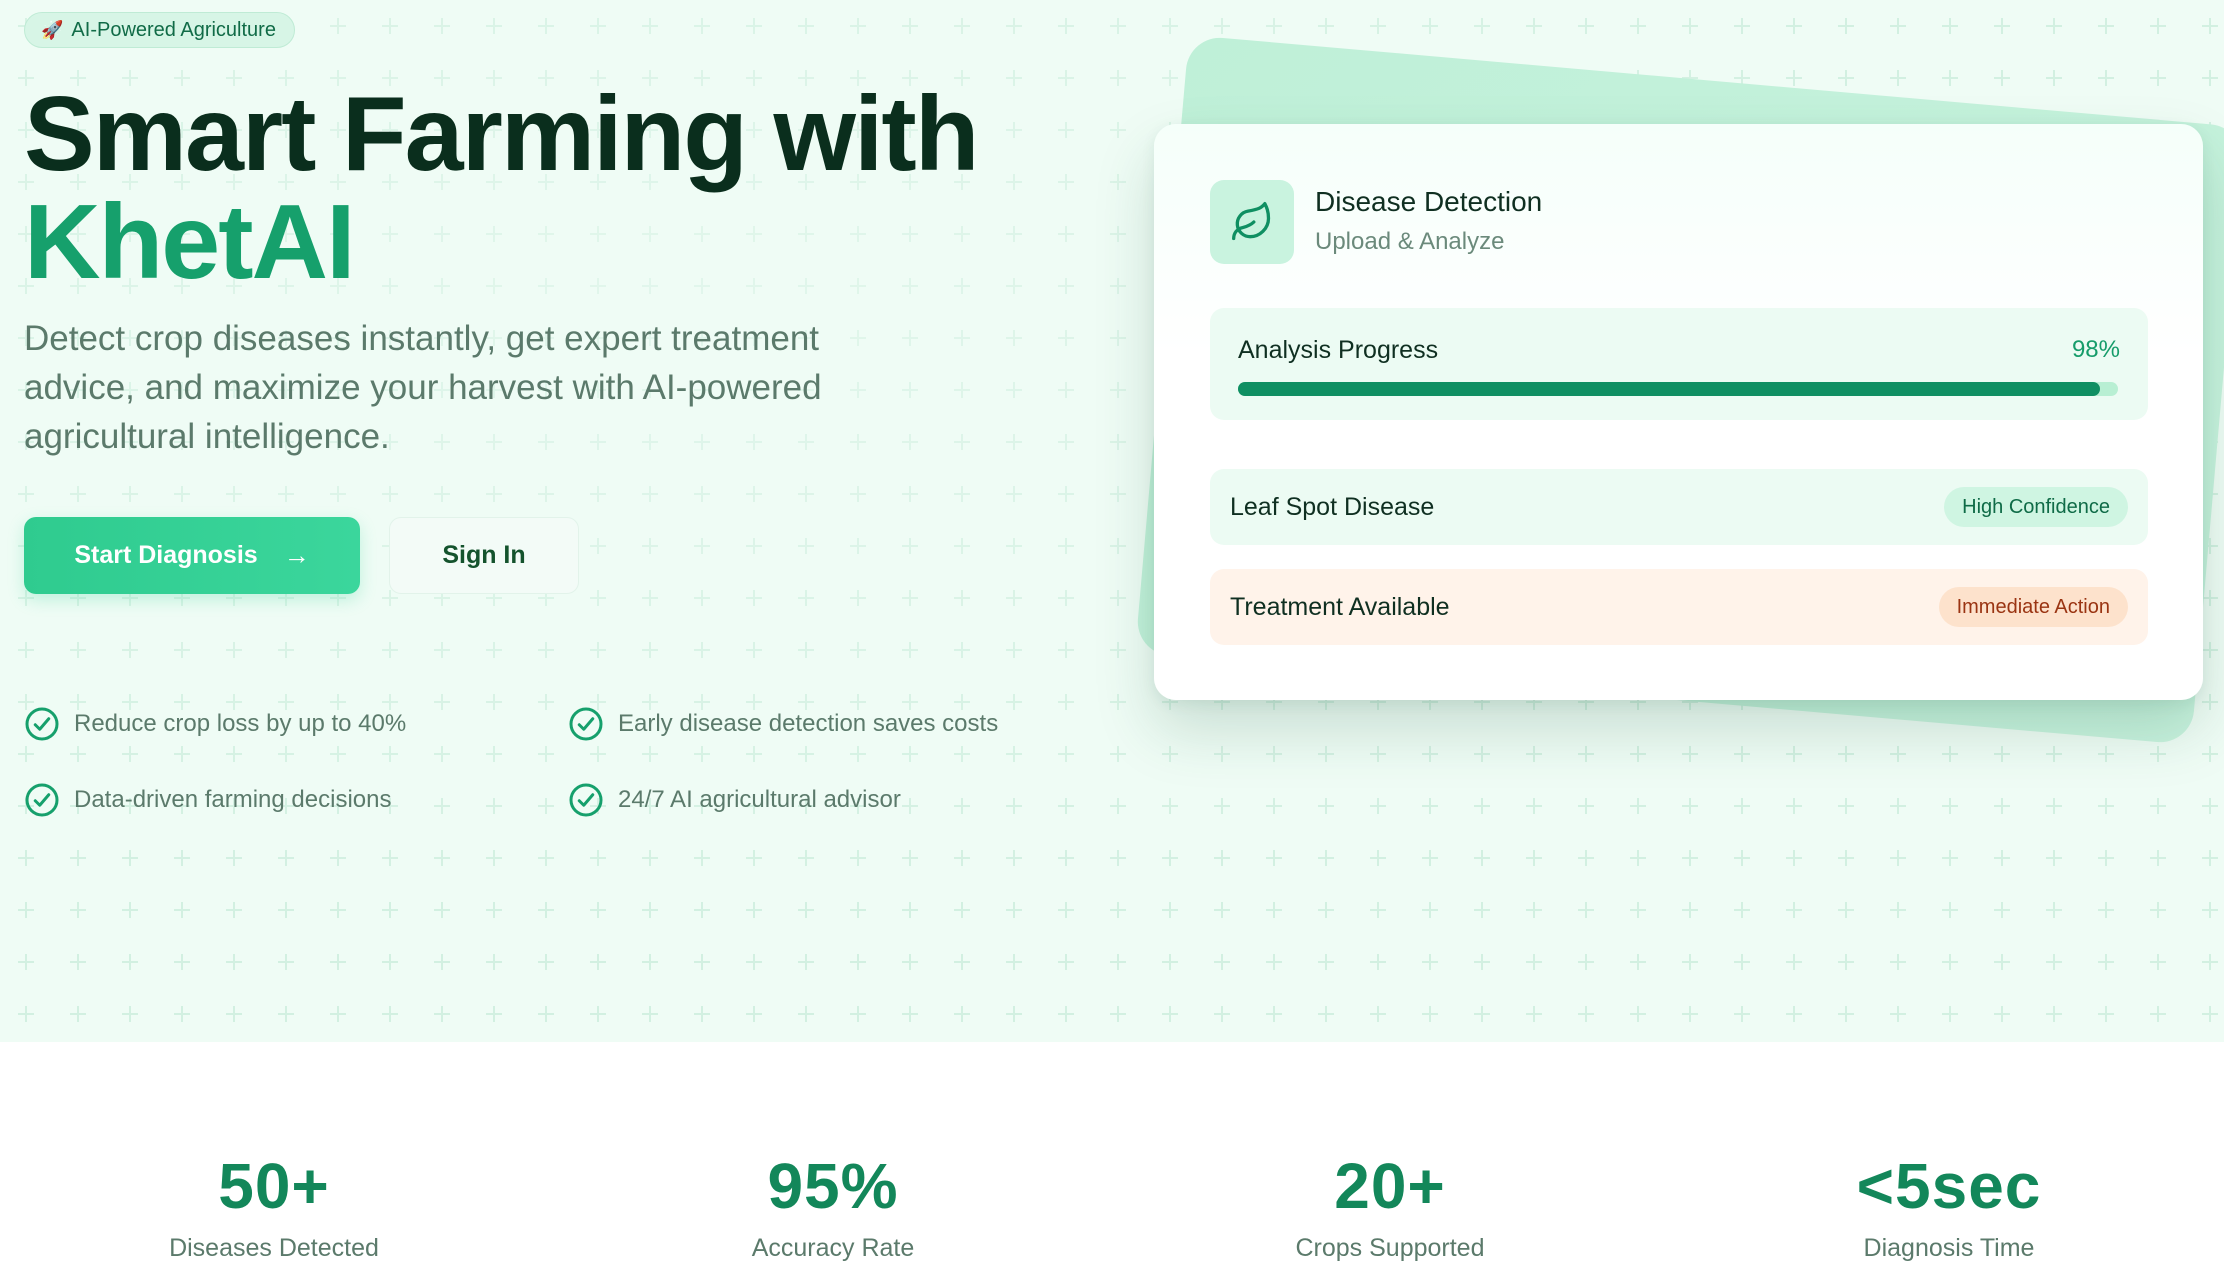 The image size is (2224, 1282). I want to click on leaf-icon, so click(1251, 221).